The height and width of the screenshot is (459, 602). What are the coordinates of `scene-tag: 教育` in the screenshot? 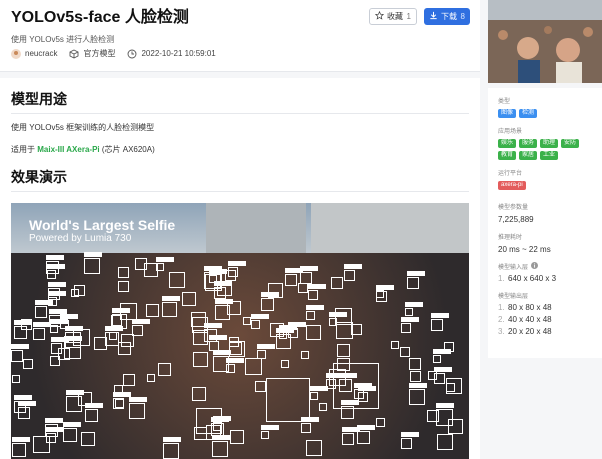 It's located at (507, 155).